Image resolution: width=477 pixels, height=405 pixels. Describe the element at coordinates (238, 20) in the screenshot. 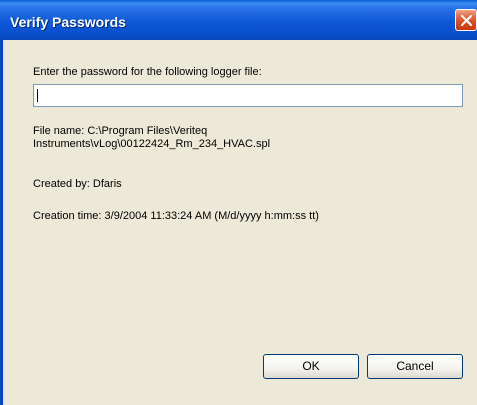

I see `title-bar: Verify Passwords` at that location.